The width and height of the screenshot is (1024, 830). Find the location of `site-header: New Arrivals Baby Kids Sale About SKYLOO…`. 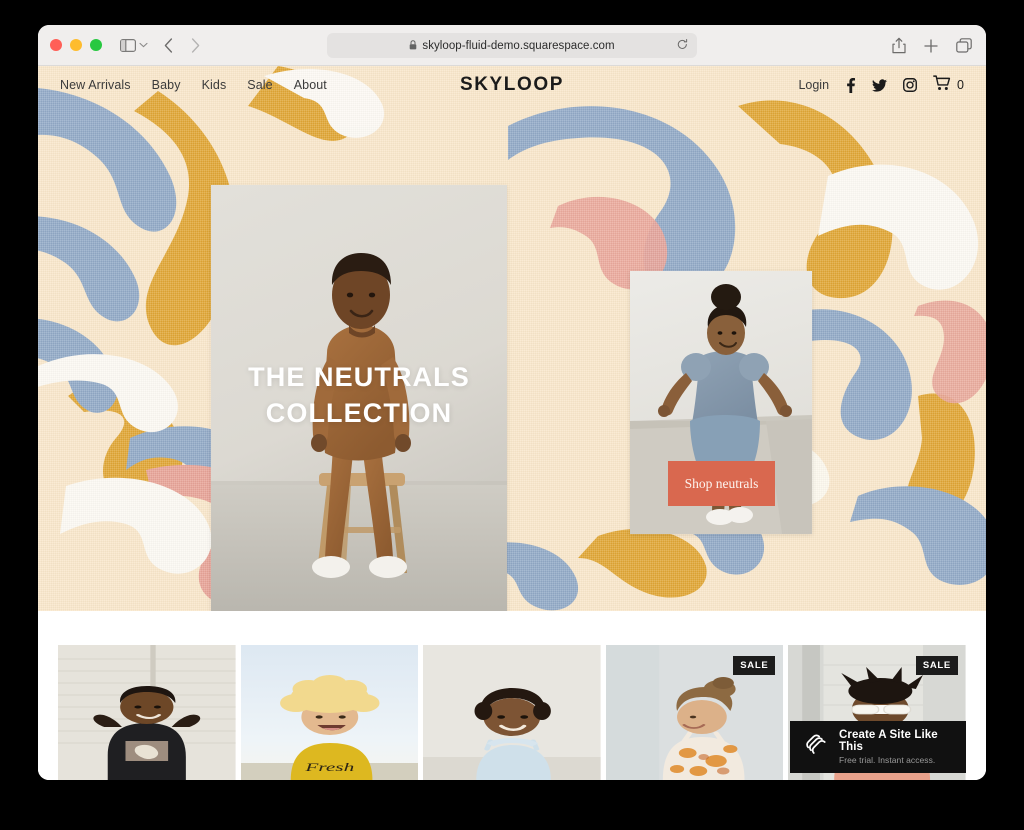

site-header: New Arrivals Baby Kids Sale About SKYLOO… is located at coordinates (512, 85).